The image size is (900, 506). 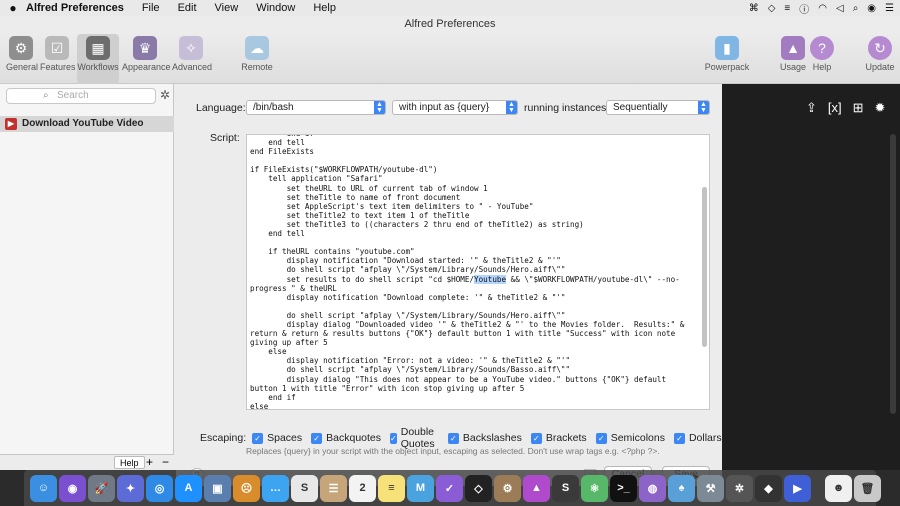 What do you see at coordinates (727, 67) in the screenshot?
I see `toolbar-label: Powerpack` at bounding box center [727, 67].